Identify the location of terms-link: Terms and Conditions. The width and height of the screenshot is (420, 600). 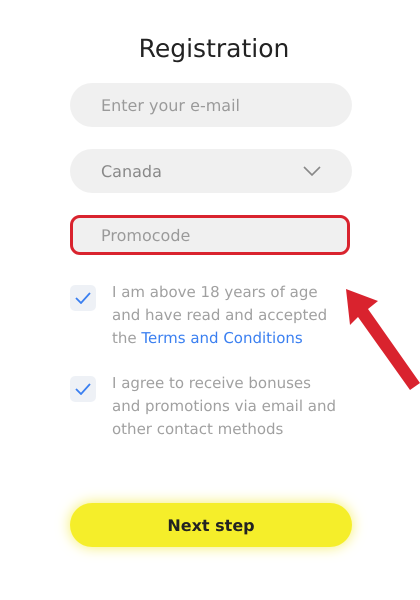
(222, 338).